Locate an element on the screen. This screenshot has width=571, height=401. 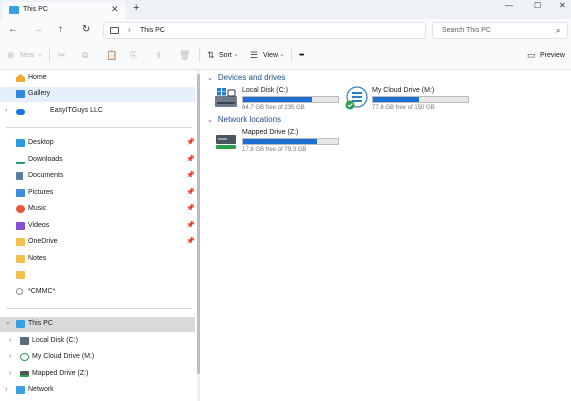
network-locations-heading: ⌄ Network locations is located at coordinates (244, 119).